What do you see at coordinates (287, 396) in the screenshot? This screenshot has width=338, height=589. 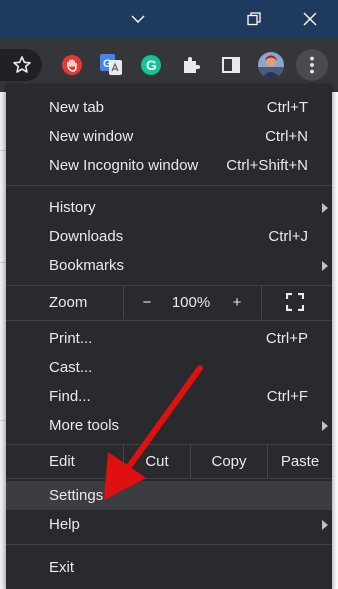 I see `menu-item-shortcut: Ctrl+F` at bounding box center [287, 396].